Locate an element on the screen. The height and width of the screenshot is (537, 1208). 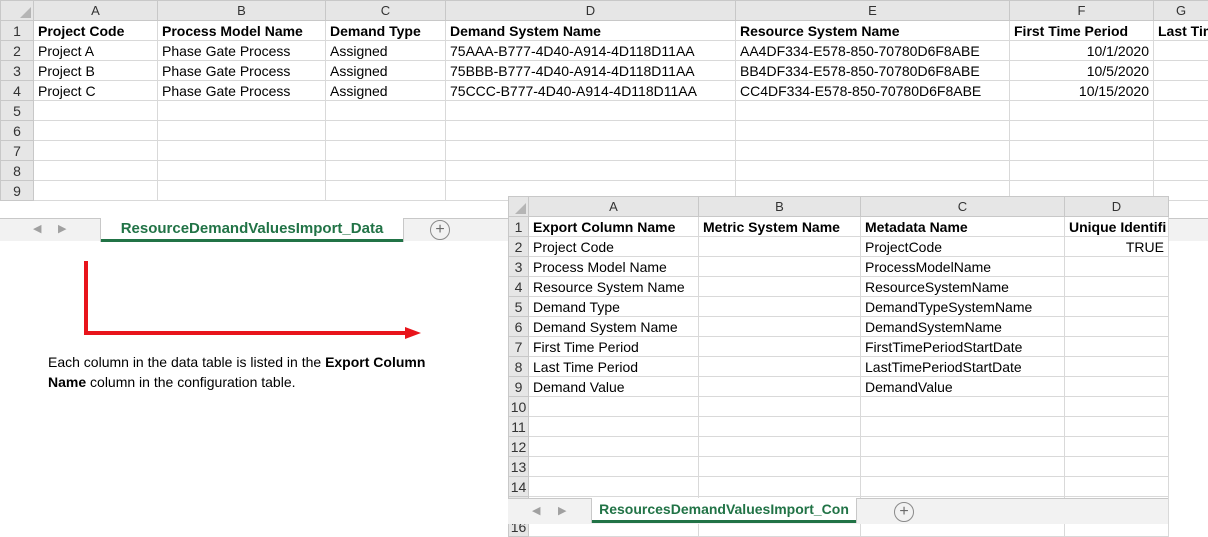
cell: BB4DF334-E578-850-70780D6F8ABE is located at coordinates (873, 71).